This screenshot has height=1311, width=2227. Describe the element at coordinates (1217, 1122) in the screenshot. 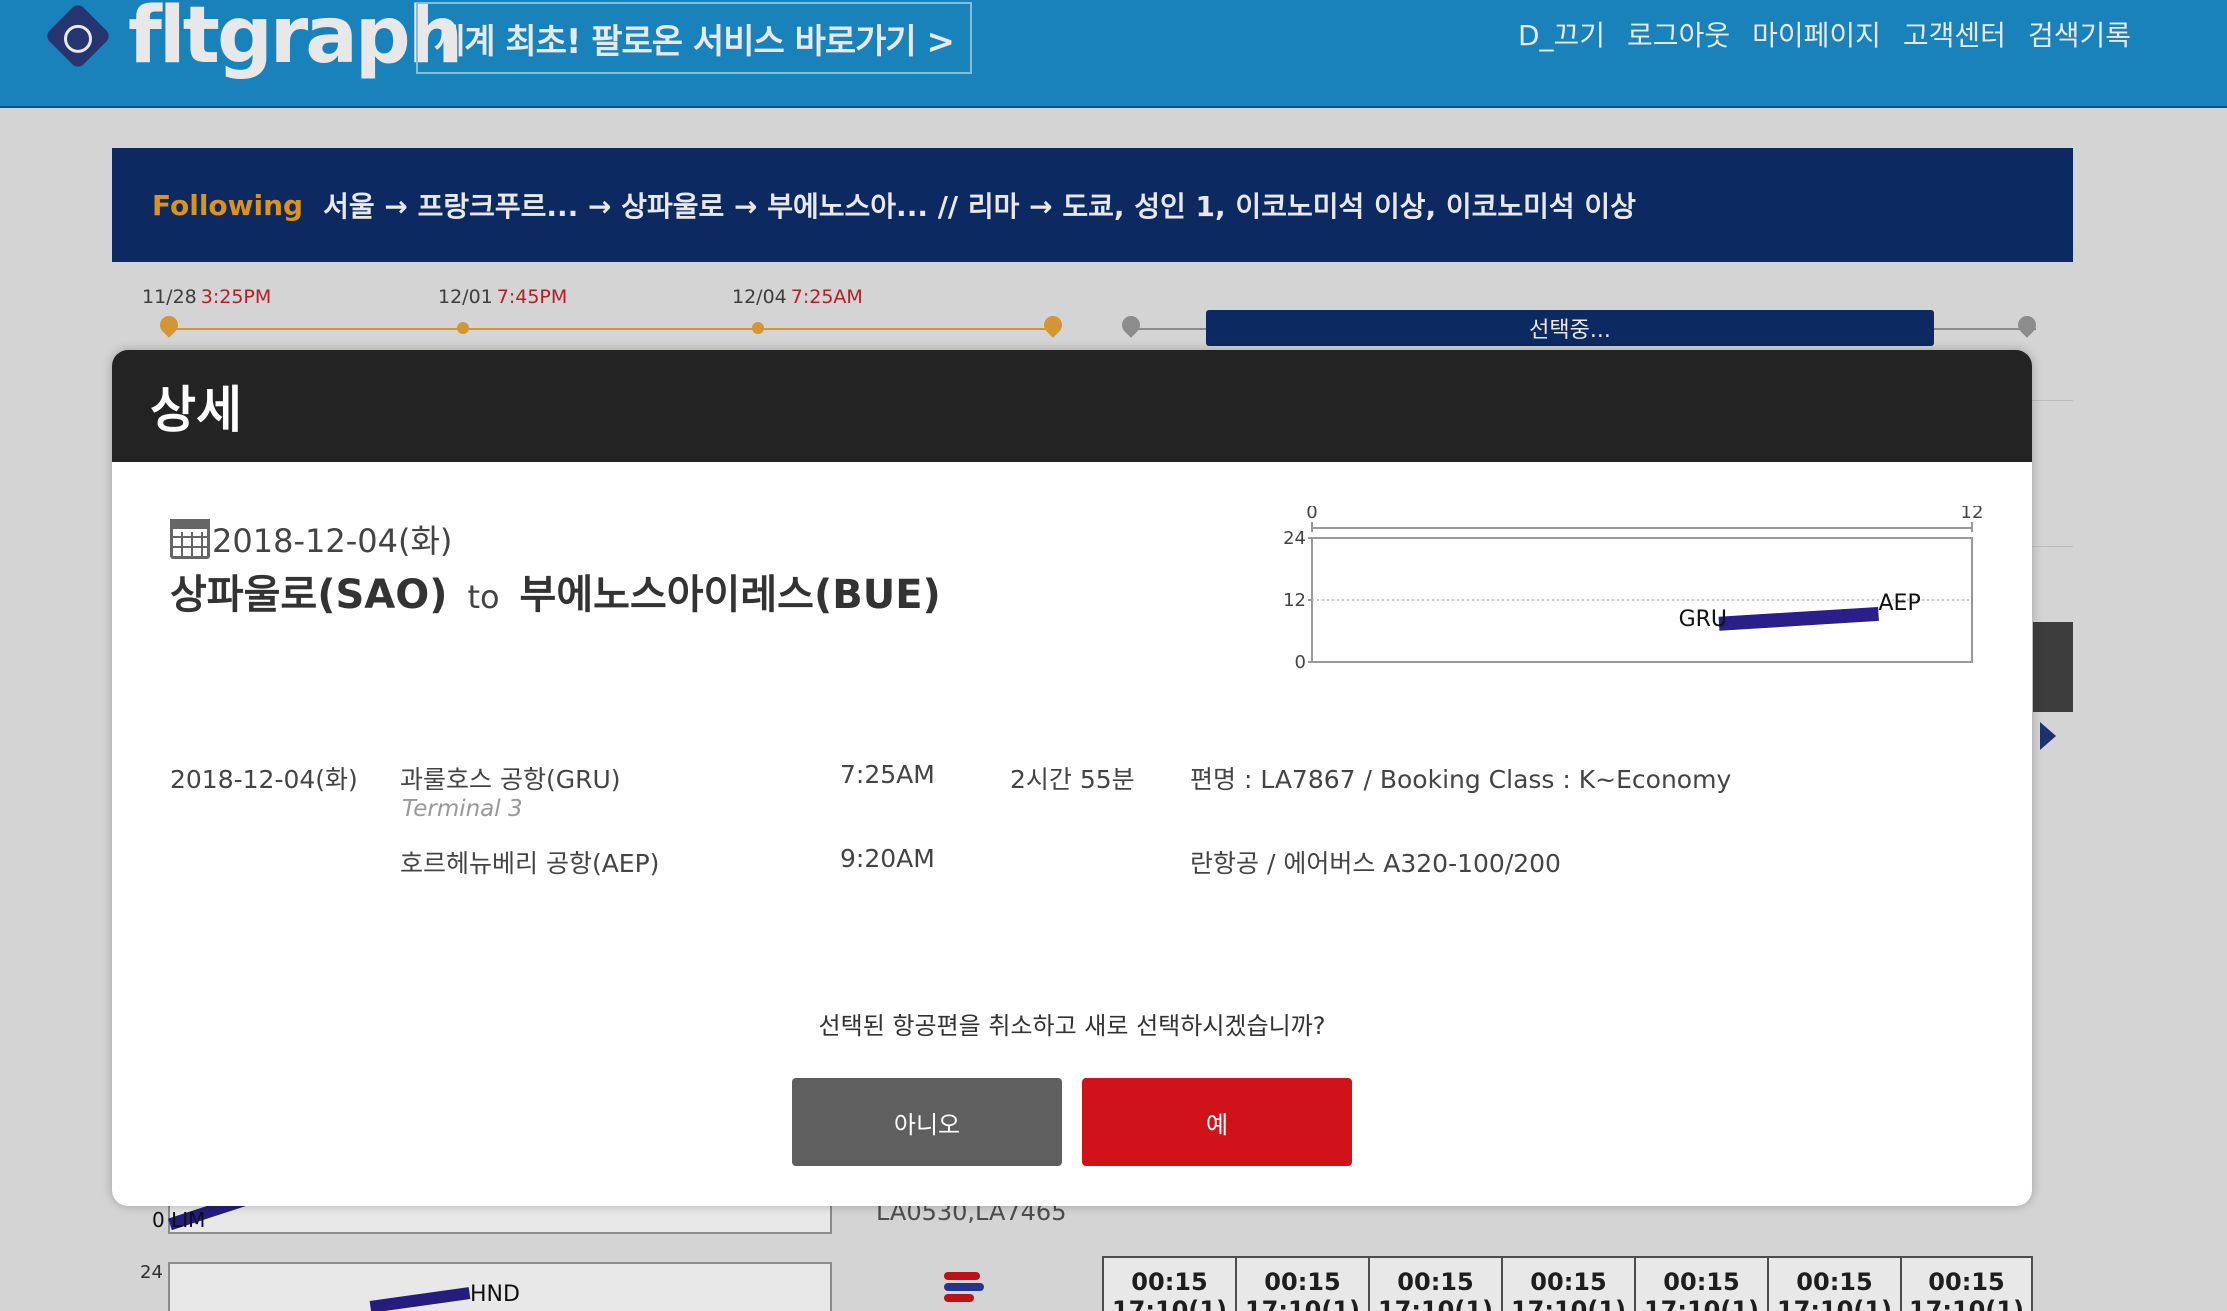

I see `yes-button: 예` at that location.